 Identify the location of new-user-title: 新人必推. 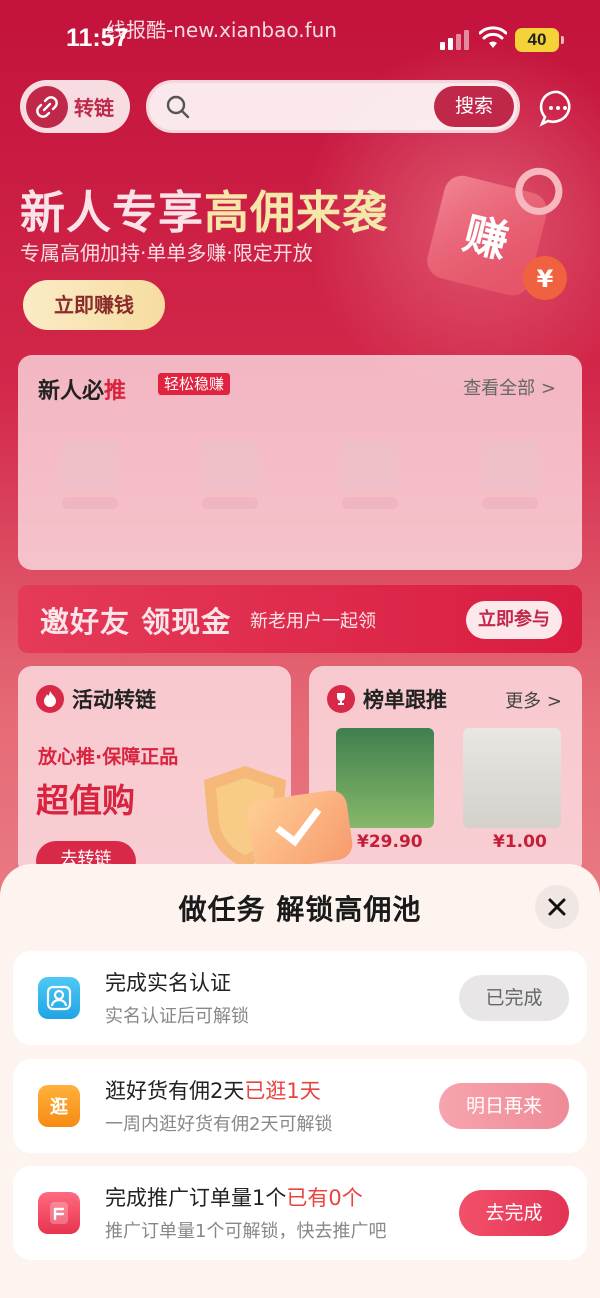
(82, 389).